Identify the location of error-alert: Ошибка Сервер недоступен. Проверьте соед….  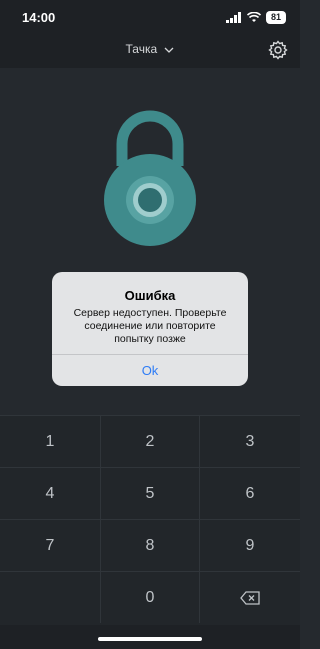
(150, 329).